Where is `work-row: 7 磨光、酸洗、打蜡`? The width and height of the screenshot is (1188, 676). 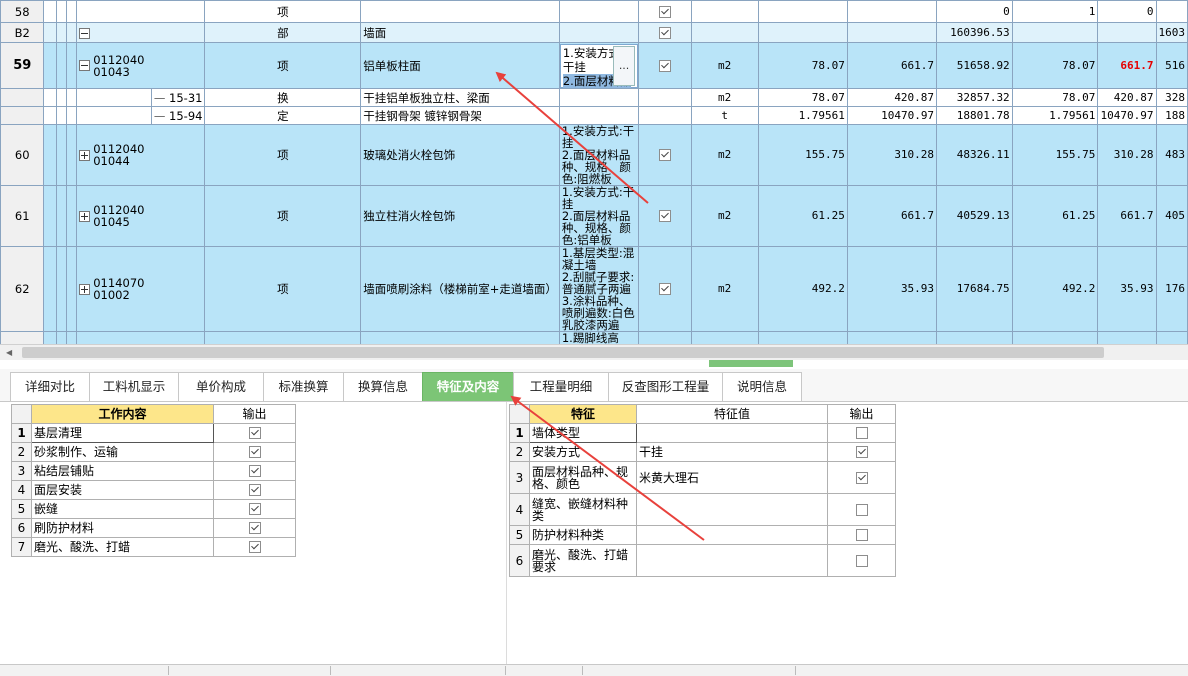 work-row: 7 磨光、酸洗、打蜡 is located at coordinates (153, 547).